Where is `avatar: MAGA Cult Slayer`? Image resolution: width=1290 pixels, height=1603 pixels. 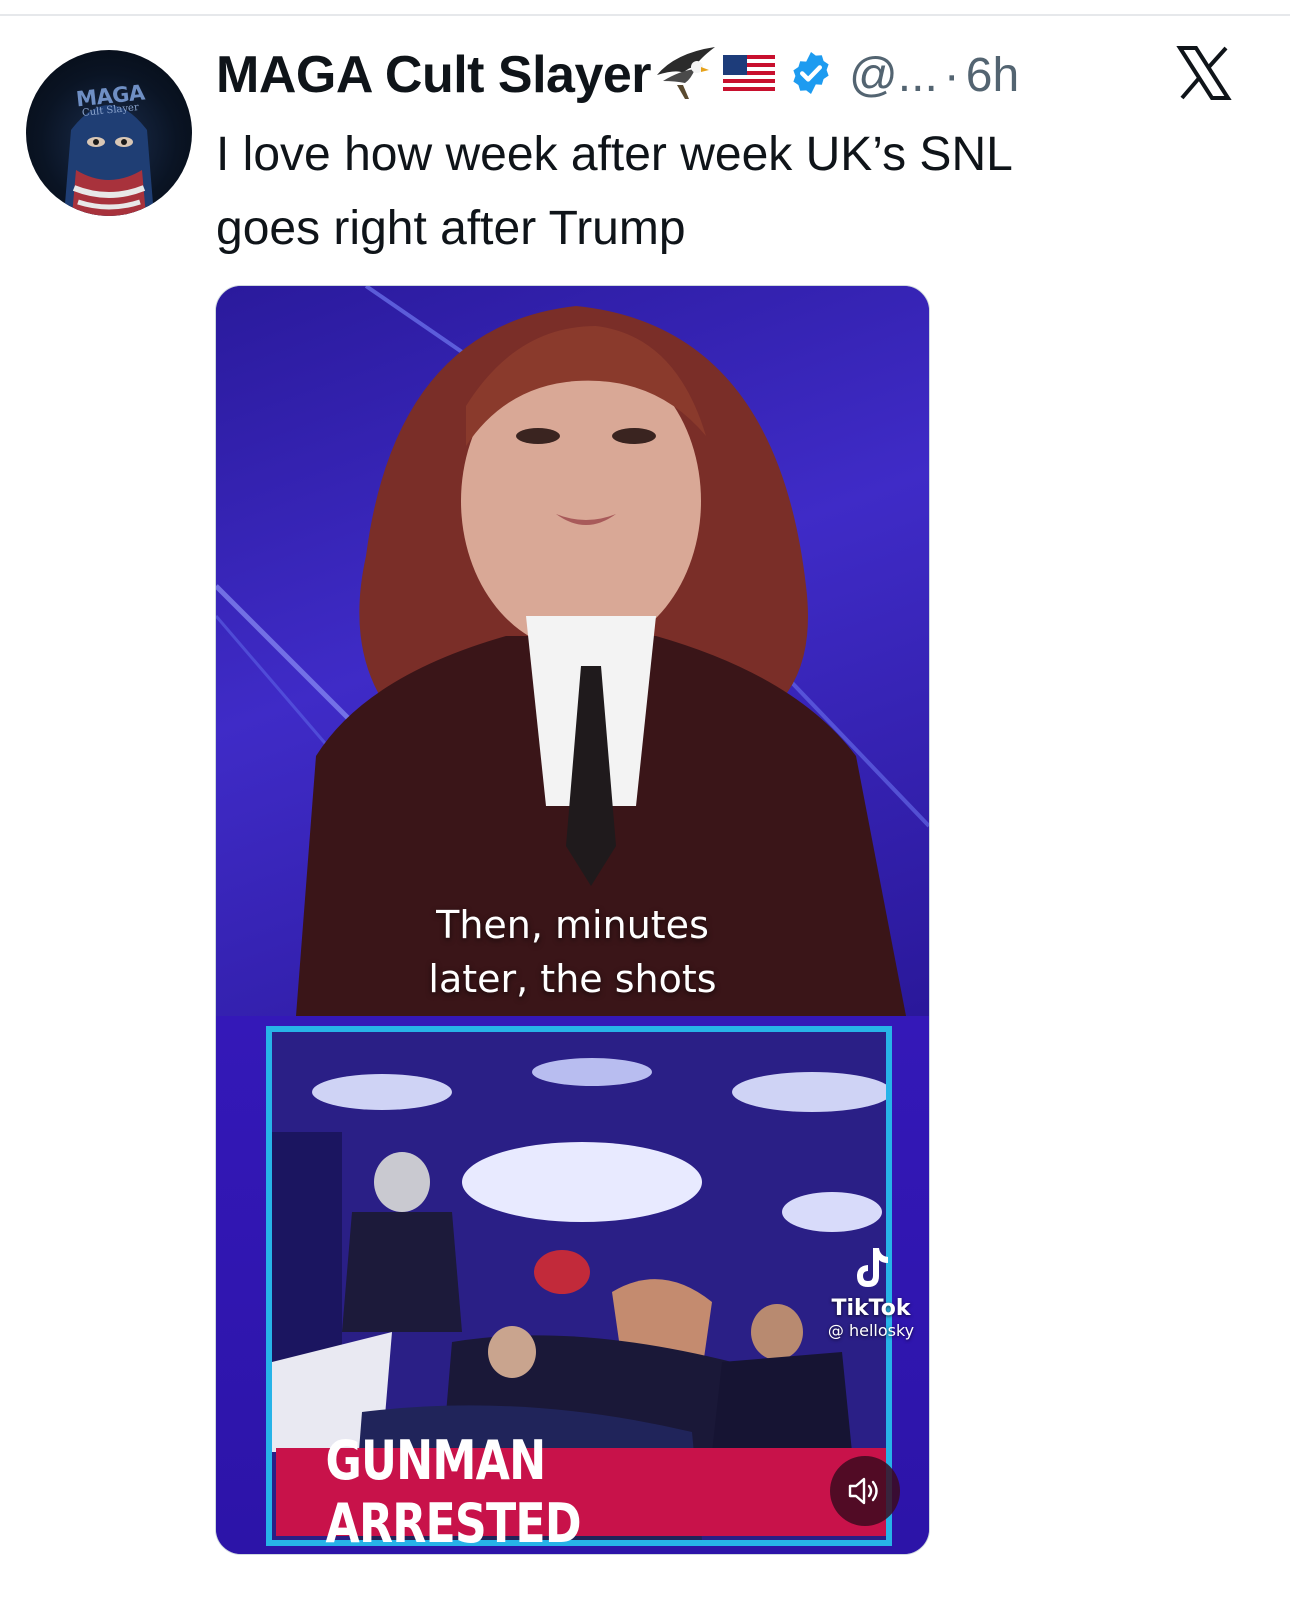
avatar: MAGA Cult Slayer is located at coordinates (109, 133).